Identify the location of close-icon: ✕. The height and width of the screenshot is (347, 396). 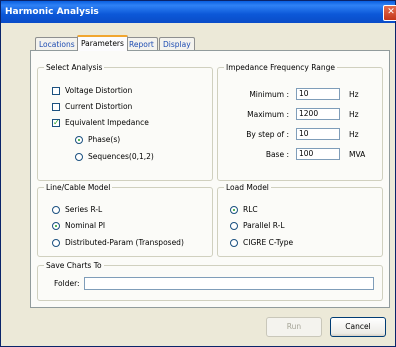
(389, 13).